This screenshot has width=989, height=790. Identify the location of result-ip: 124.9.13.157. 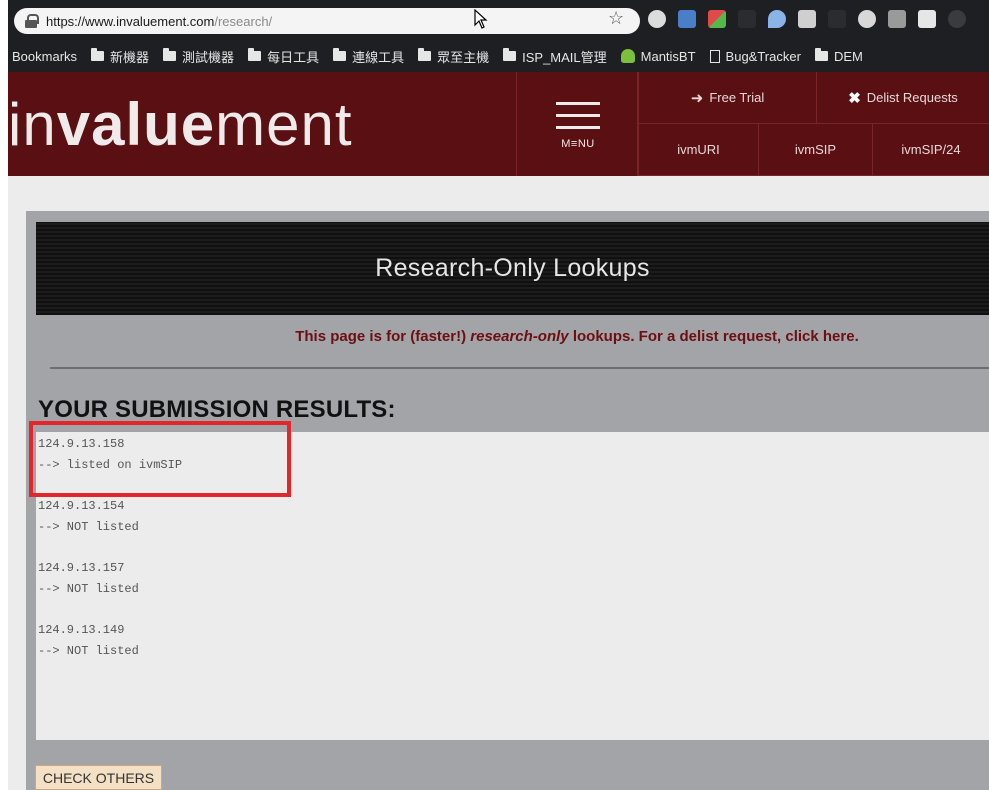
(81, 568).